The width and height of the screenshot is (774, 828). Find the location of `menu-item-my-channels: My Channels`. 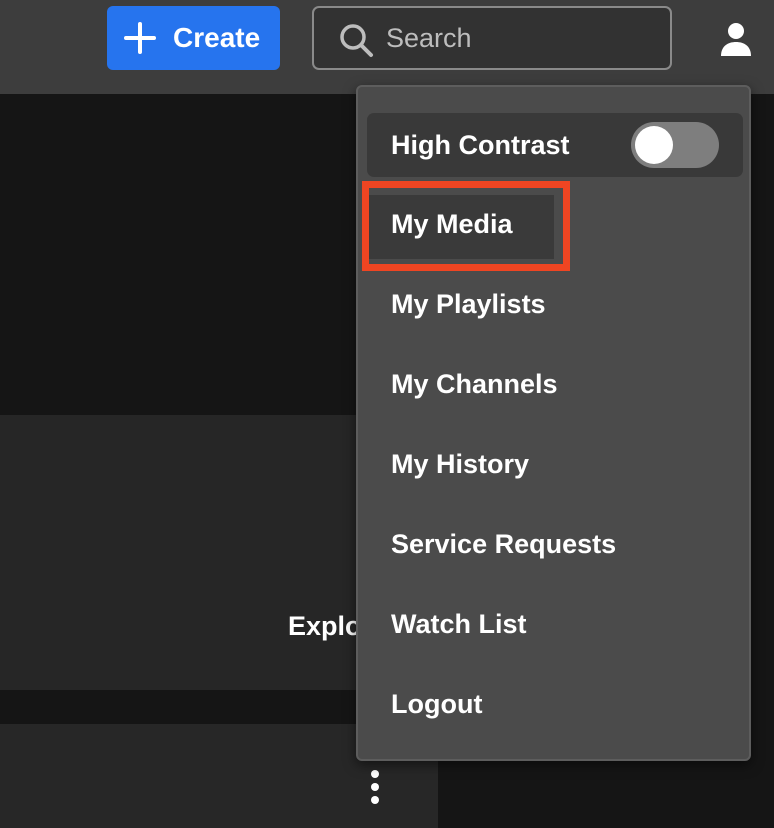

menu-item-my-channels: My Channels is located at coordinates (474, 384).